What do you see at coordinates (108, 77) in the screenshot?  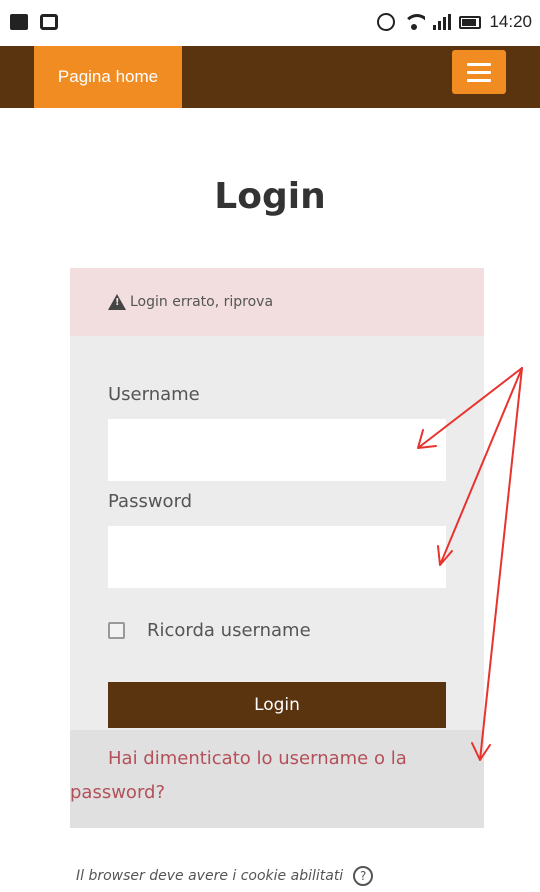 I see `home-link: Pagina home` at bounding box center [108, 77].